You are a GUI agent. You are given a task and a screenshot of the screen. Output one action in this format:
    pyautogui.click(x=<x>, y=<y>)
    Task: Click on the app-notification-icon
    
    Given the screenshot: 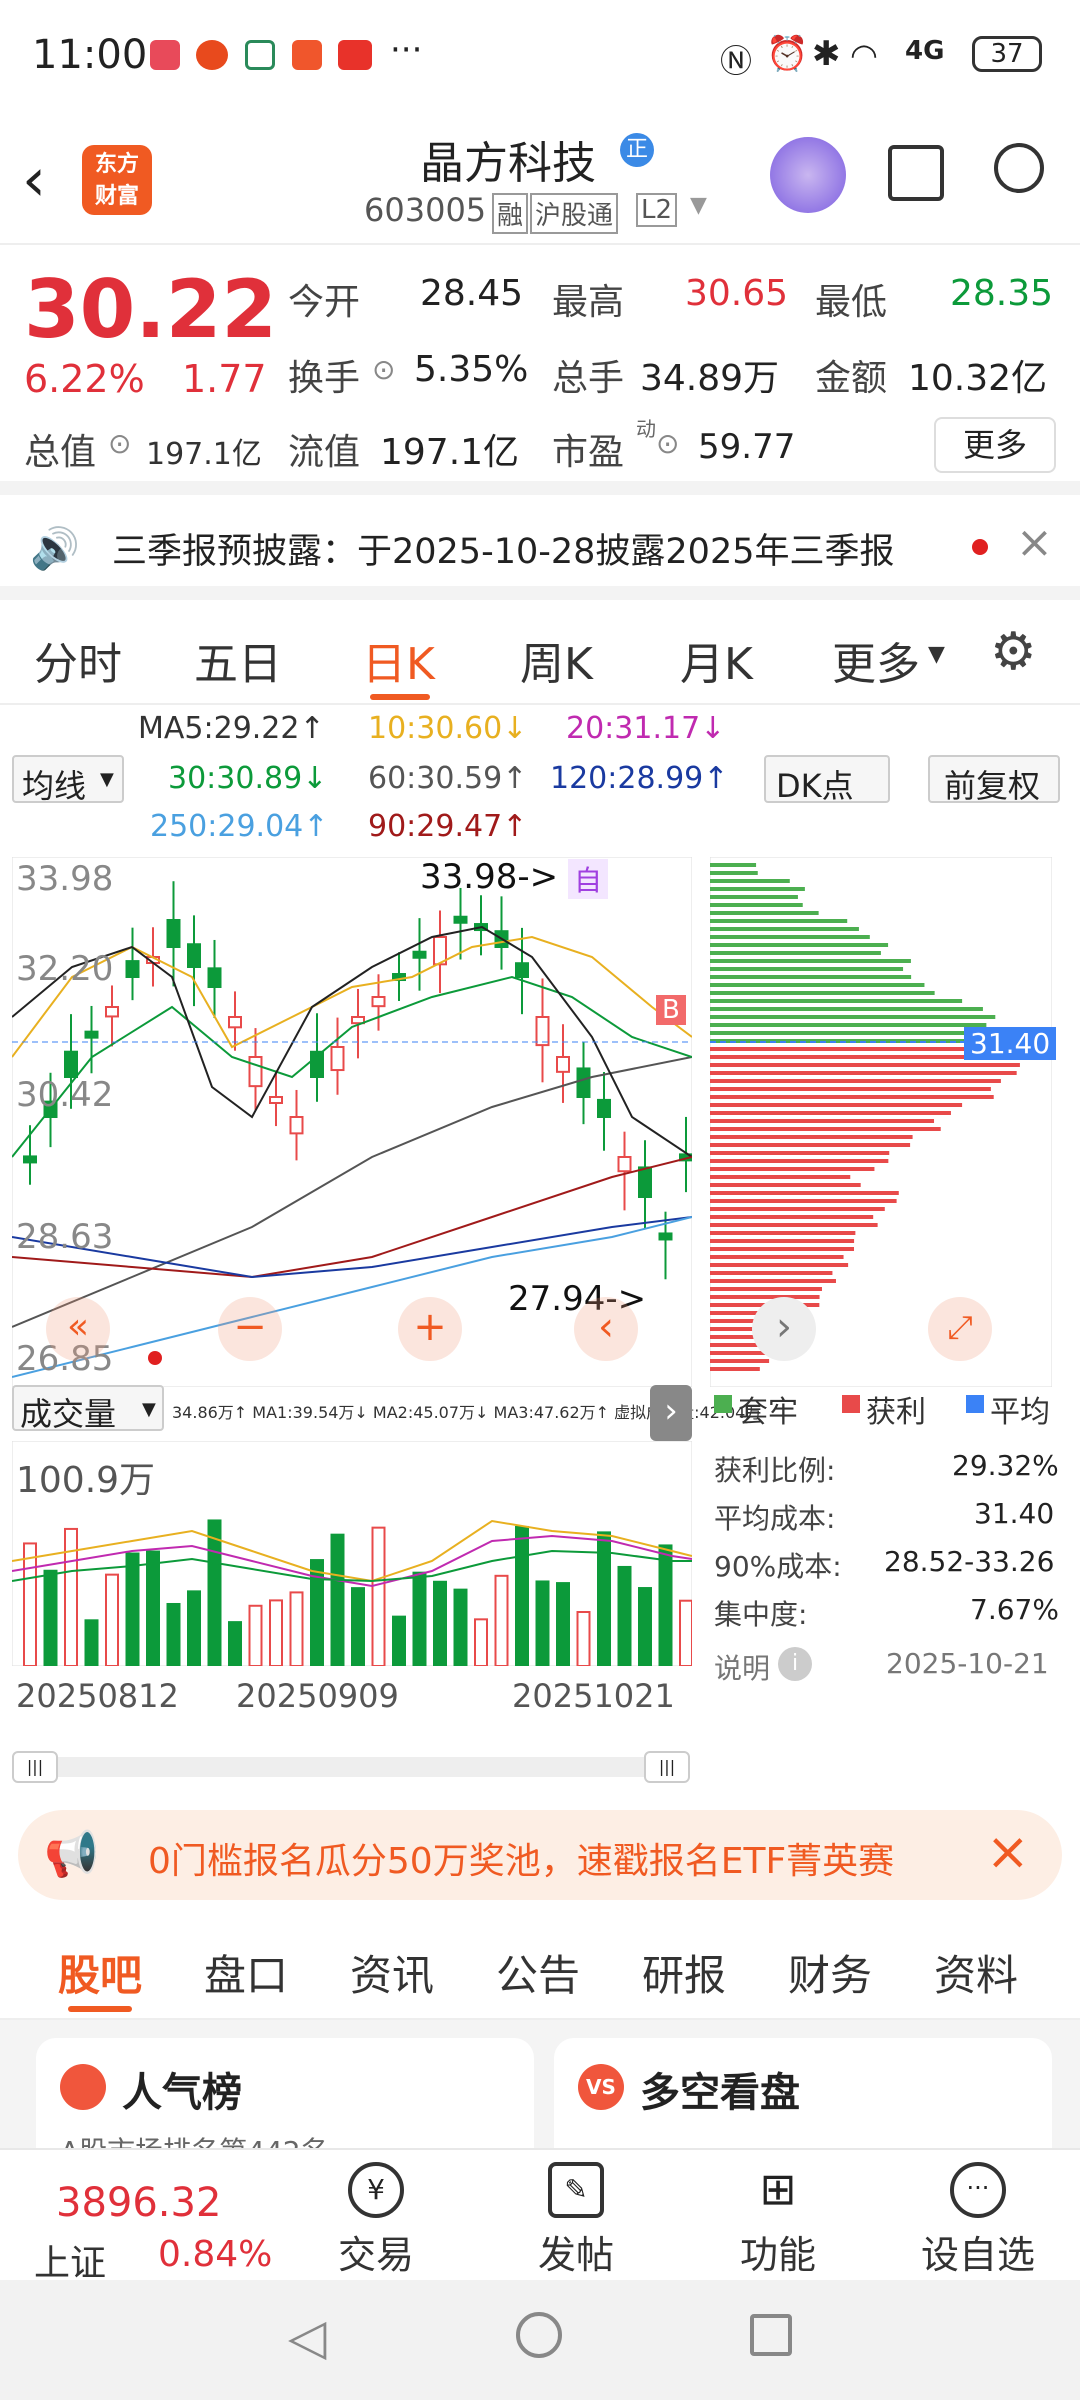 What is the action you would take?
    pyautogui.click(x=165, y=55)
    